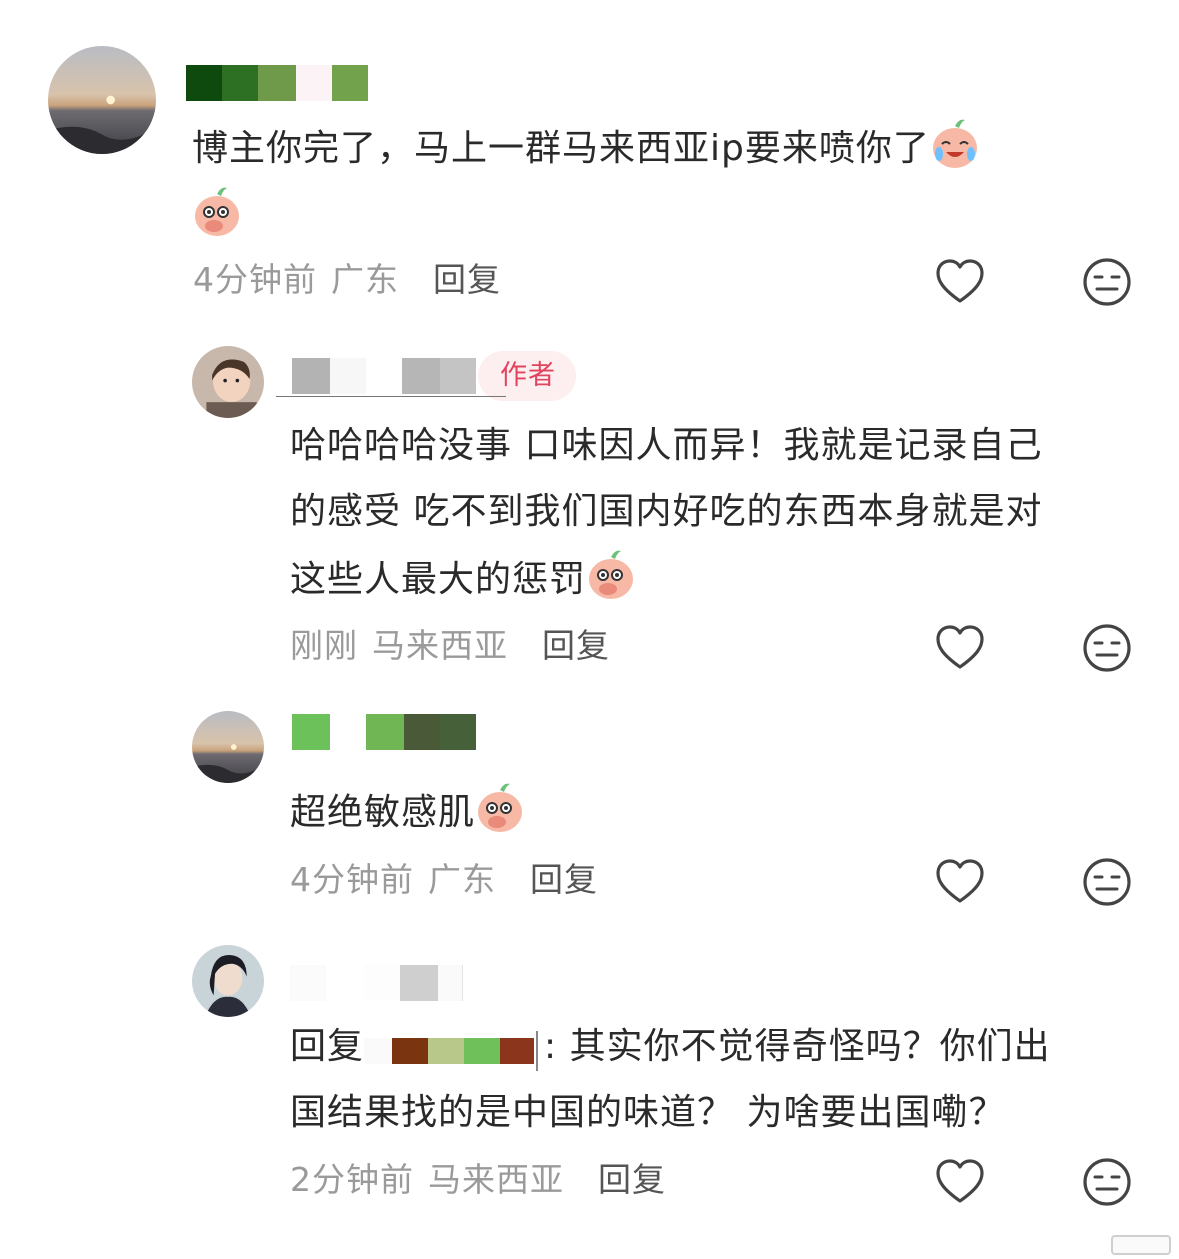 Image resolution: width=1179 pixels, height=1259 pixels. What do you see at coordinates (327, 1046) in the screenshot?
I see `reply-prefix: 回复` at bounding box center [327, 1046].